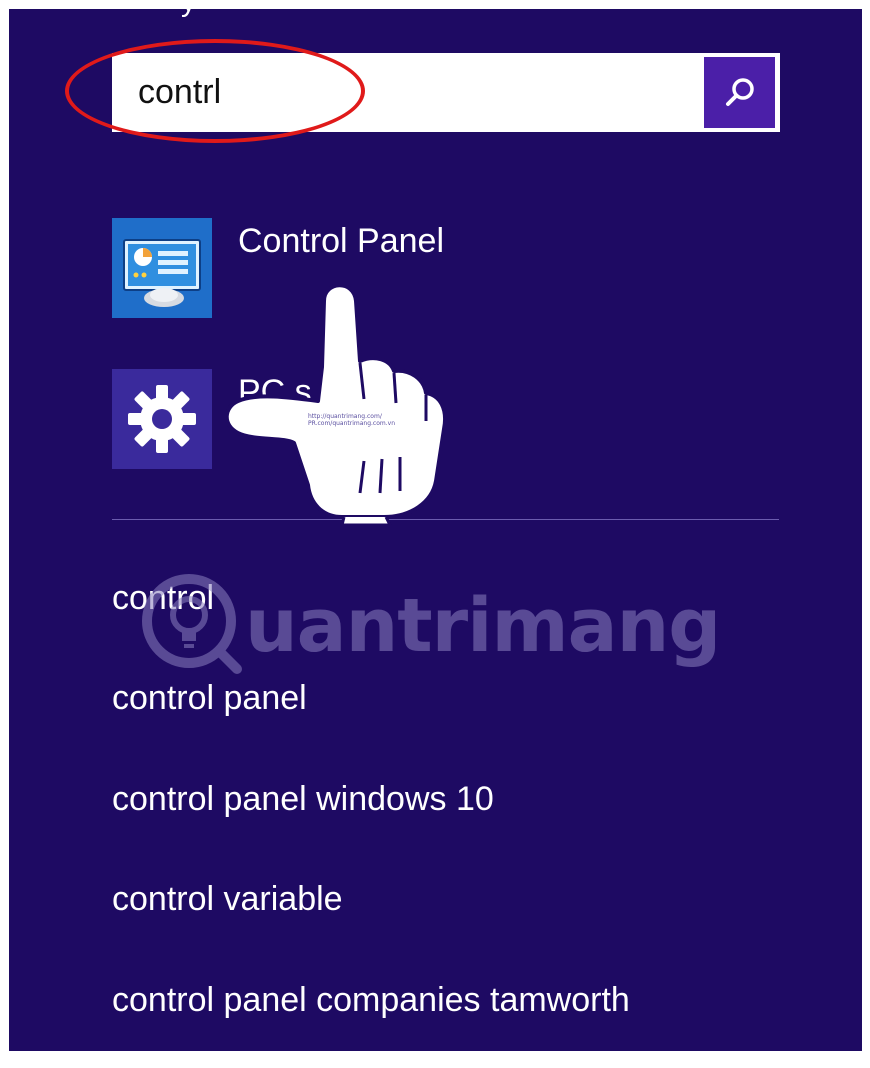 The width and height of the screenshot is (870, 1068). I want to click on result-pc-settings: PC s, so click(442, 419).